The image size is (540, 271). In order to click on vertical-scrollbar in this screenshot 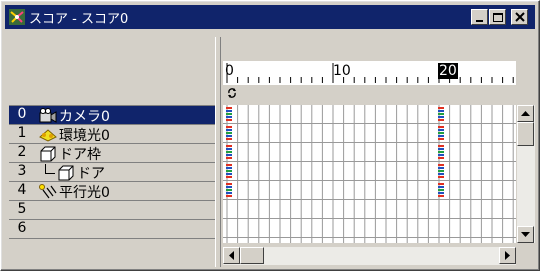, I will do `click(526, 174)`.